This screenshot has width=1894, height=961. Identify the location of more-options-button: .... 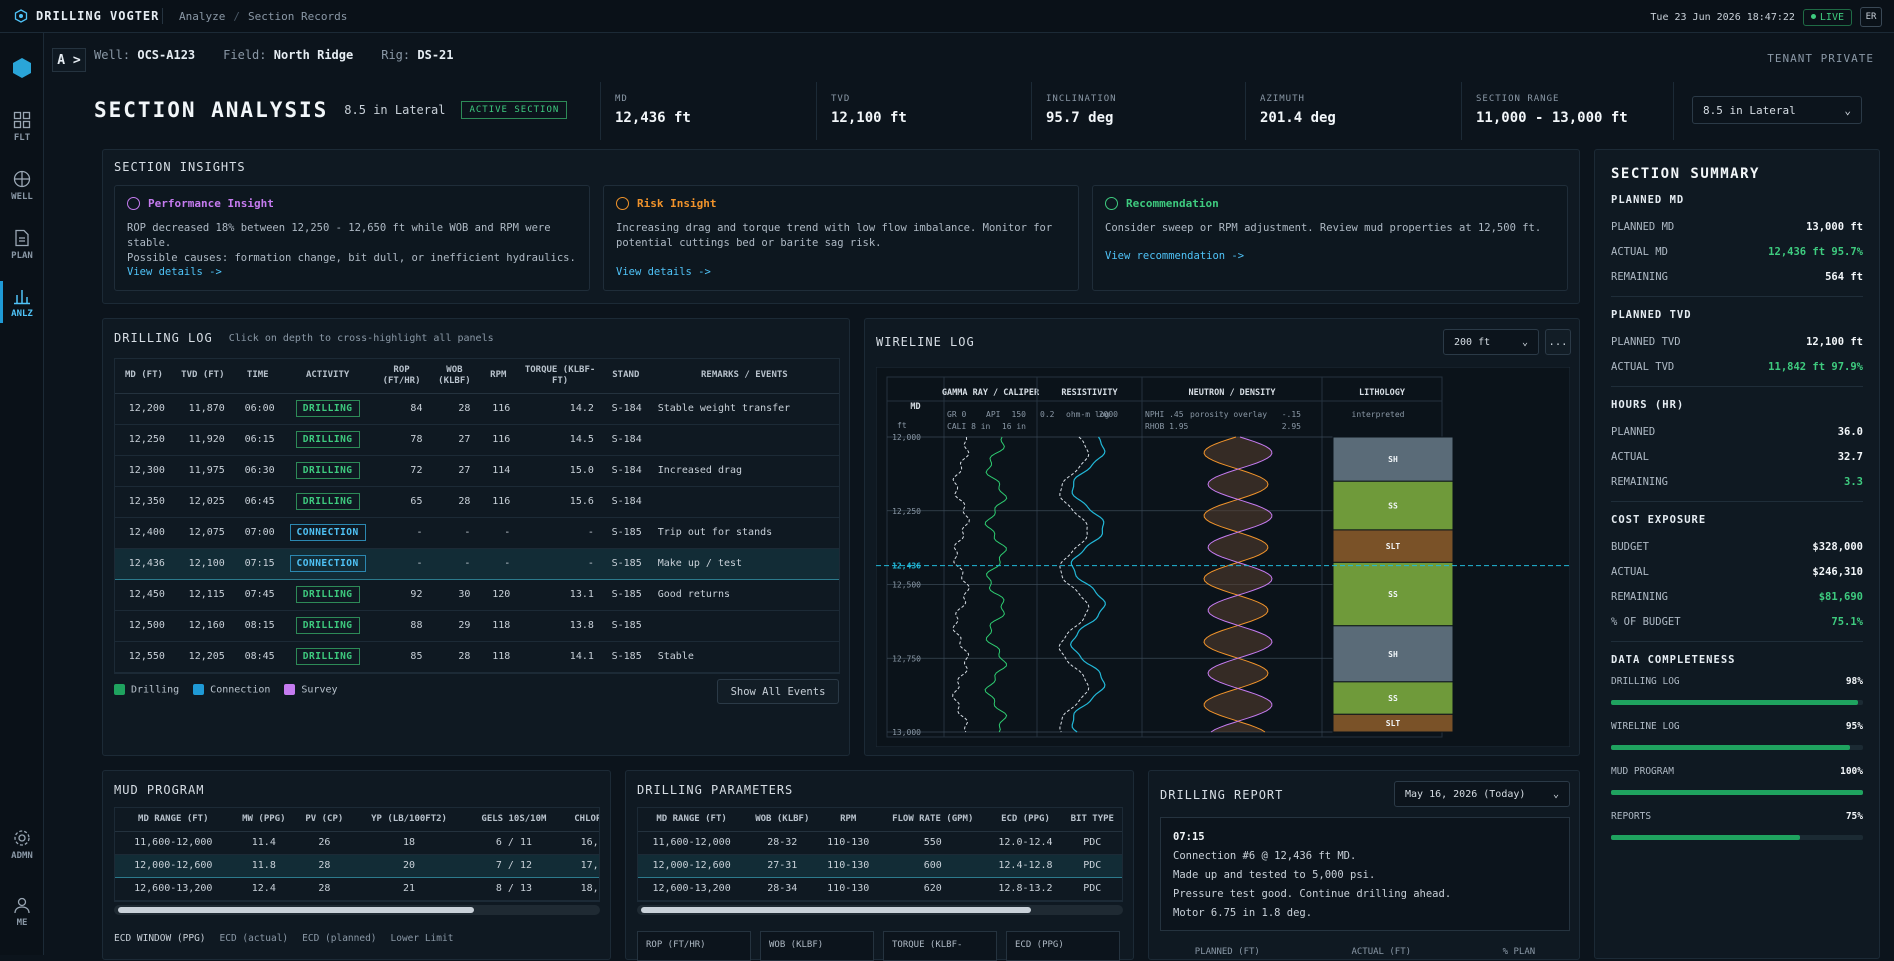
(1558, 342).